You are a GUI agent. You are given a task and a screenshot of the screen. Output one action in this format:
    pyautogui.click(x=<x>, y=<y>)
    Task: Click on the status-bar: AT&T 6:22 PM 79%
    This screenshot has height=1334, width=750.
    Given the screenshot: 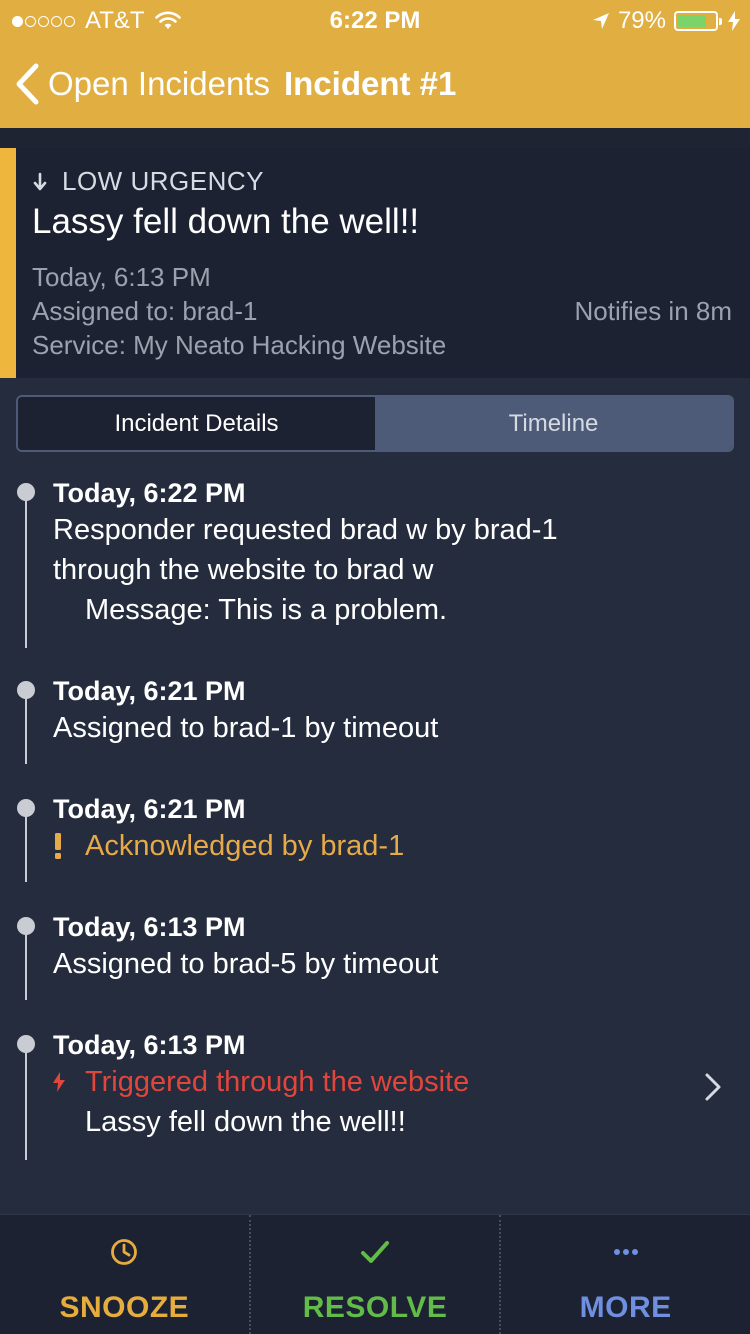 What is the action you would take?
    pyautogui.click(x=375, y=20)
    